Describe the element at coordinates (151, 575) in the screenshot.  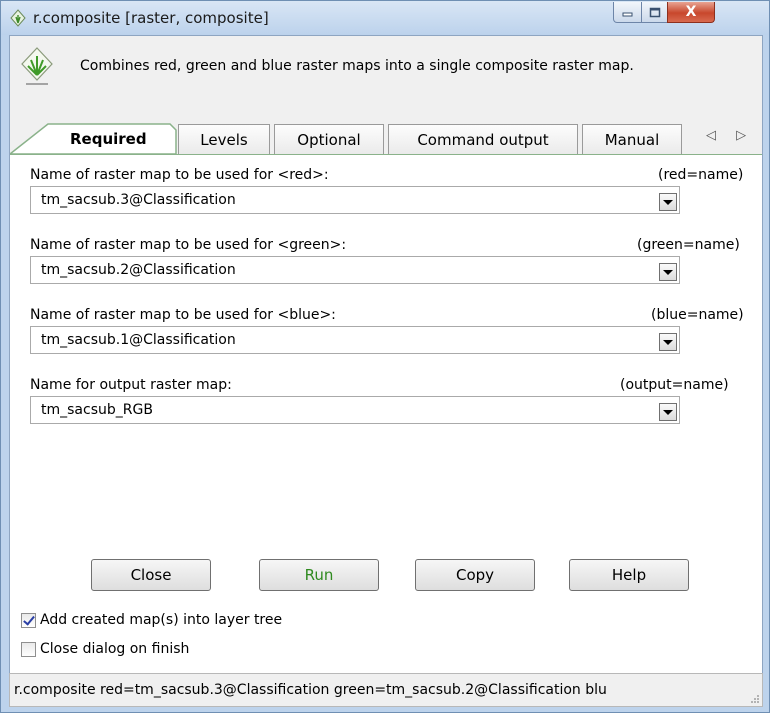
I see `close-button: Close` at that location.